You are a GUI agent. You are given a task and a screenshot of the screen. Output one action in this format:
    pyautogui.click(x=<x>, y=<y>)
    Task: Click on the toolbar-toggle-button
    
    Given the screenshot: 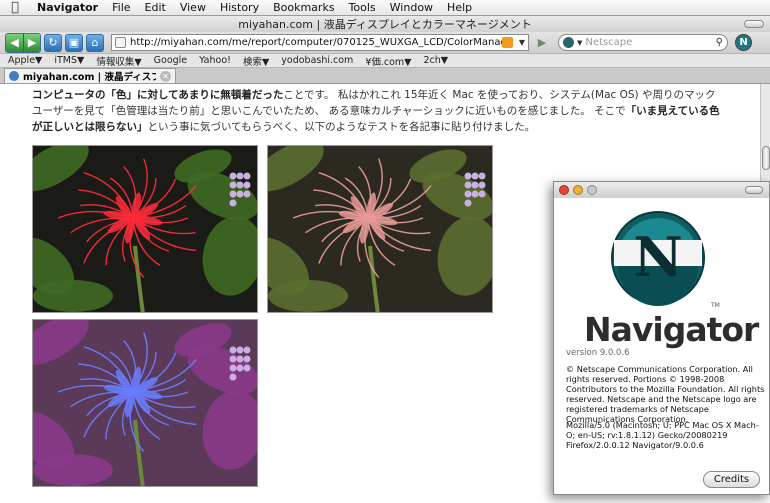 What is the action you would take?
    pyautogui.click(x=754, y=24)
    